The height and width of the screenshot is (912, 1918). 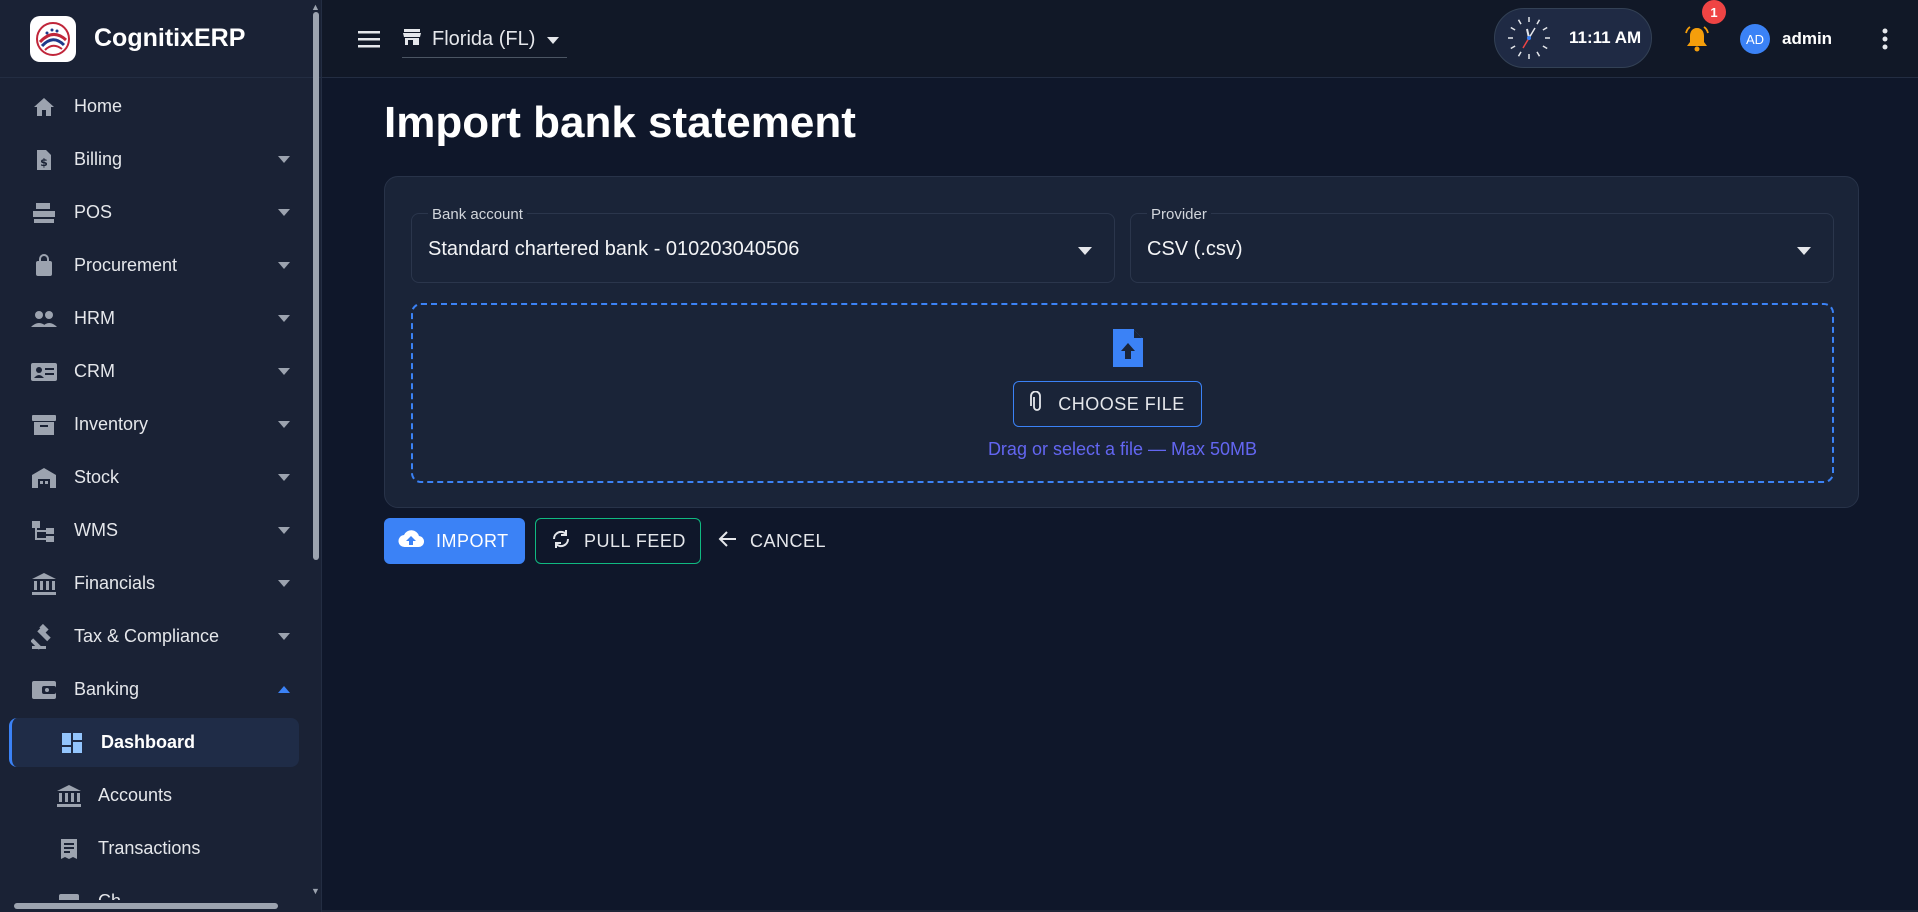 What do you see at coordinates (160, 689) in the screenshot?
I see `sidebar-item-banking: Banking` at bounding box center [160, 689].